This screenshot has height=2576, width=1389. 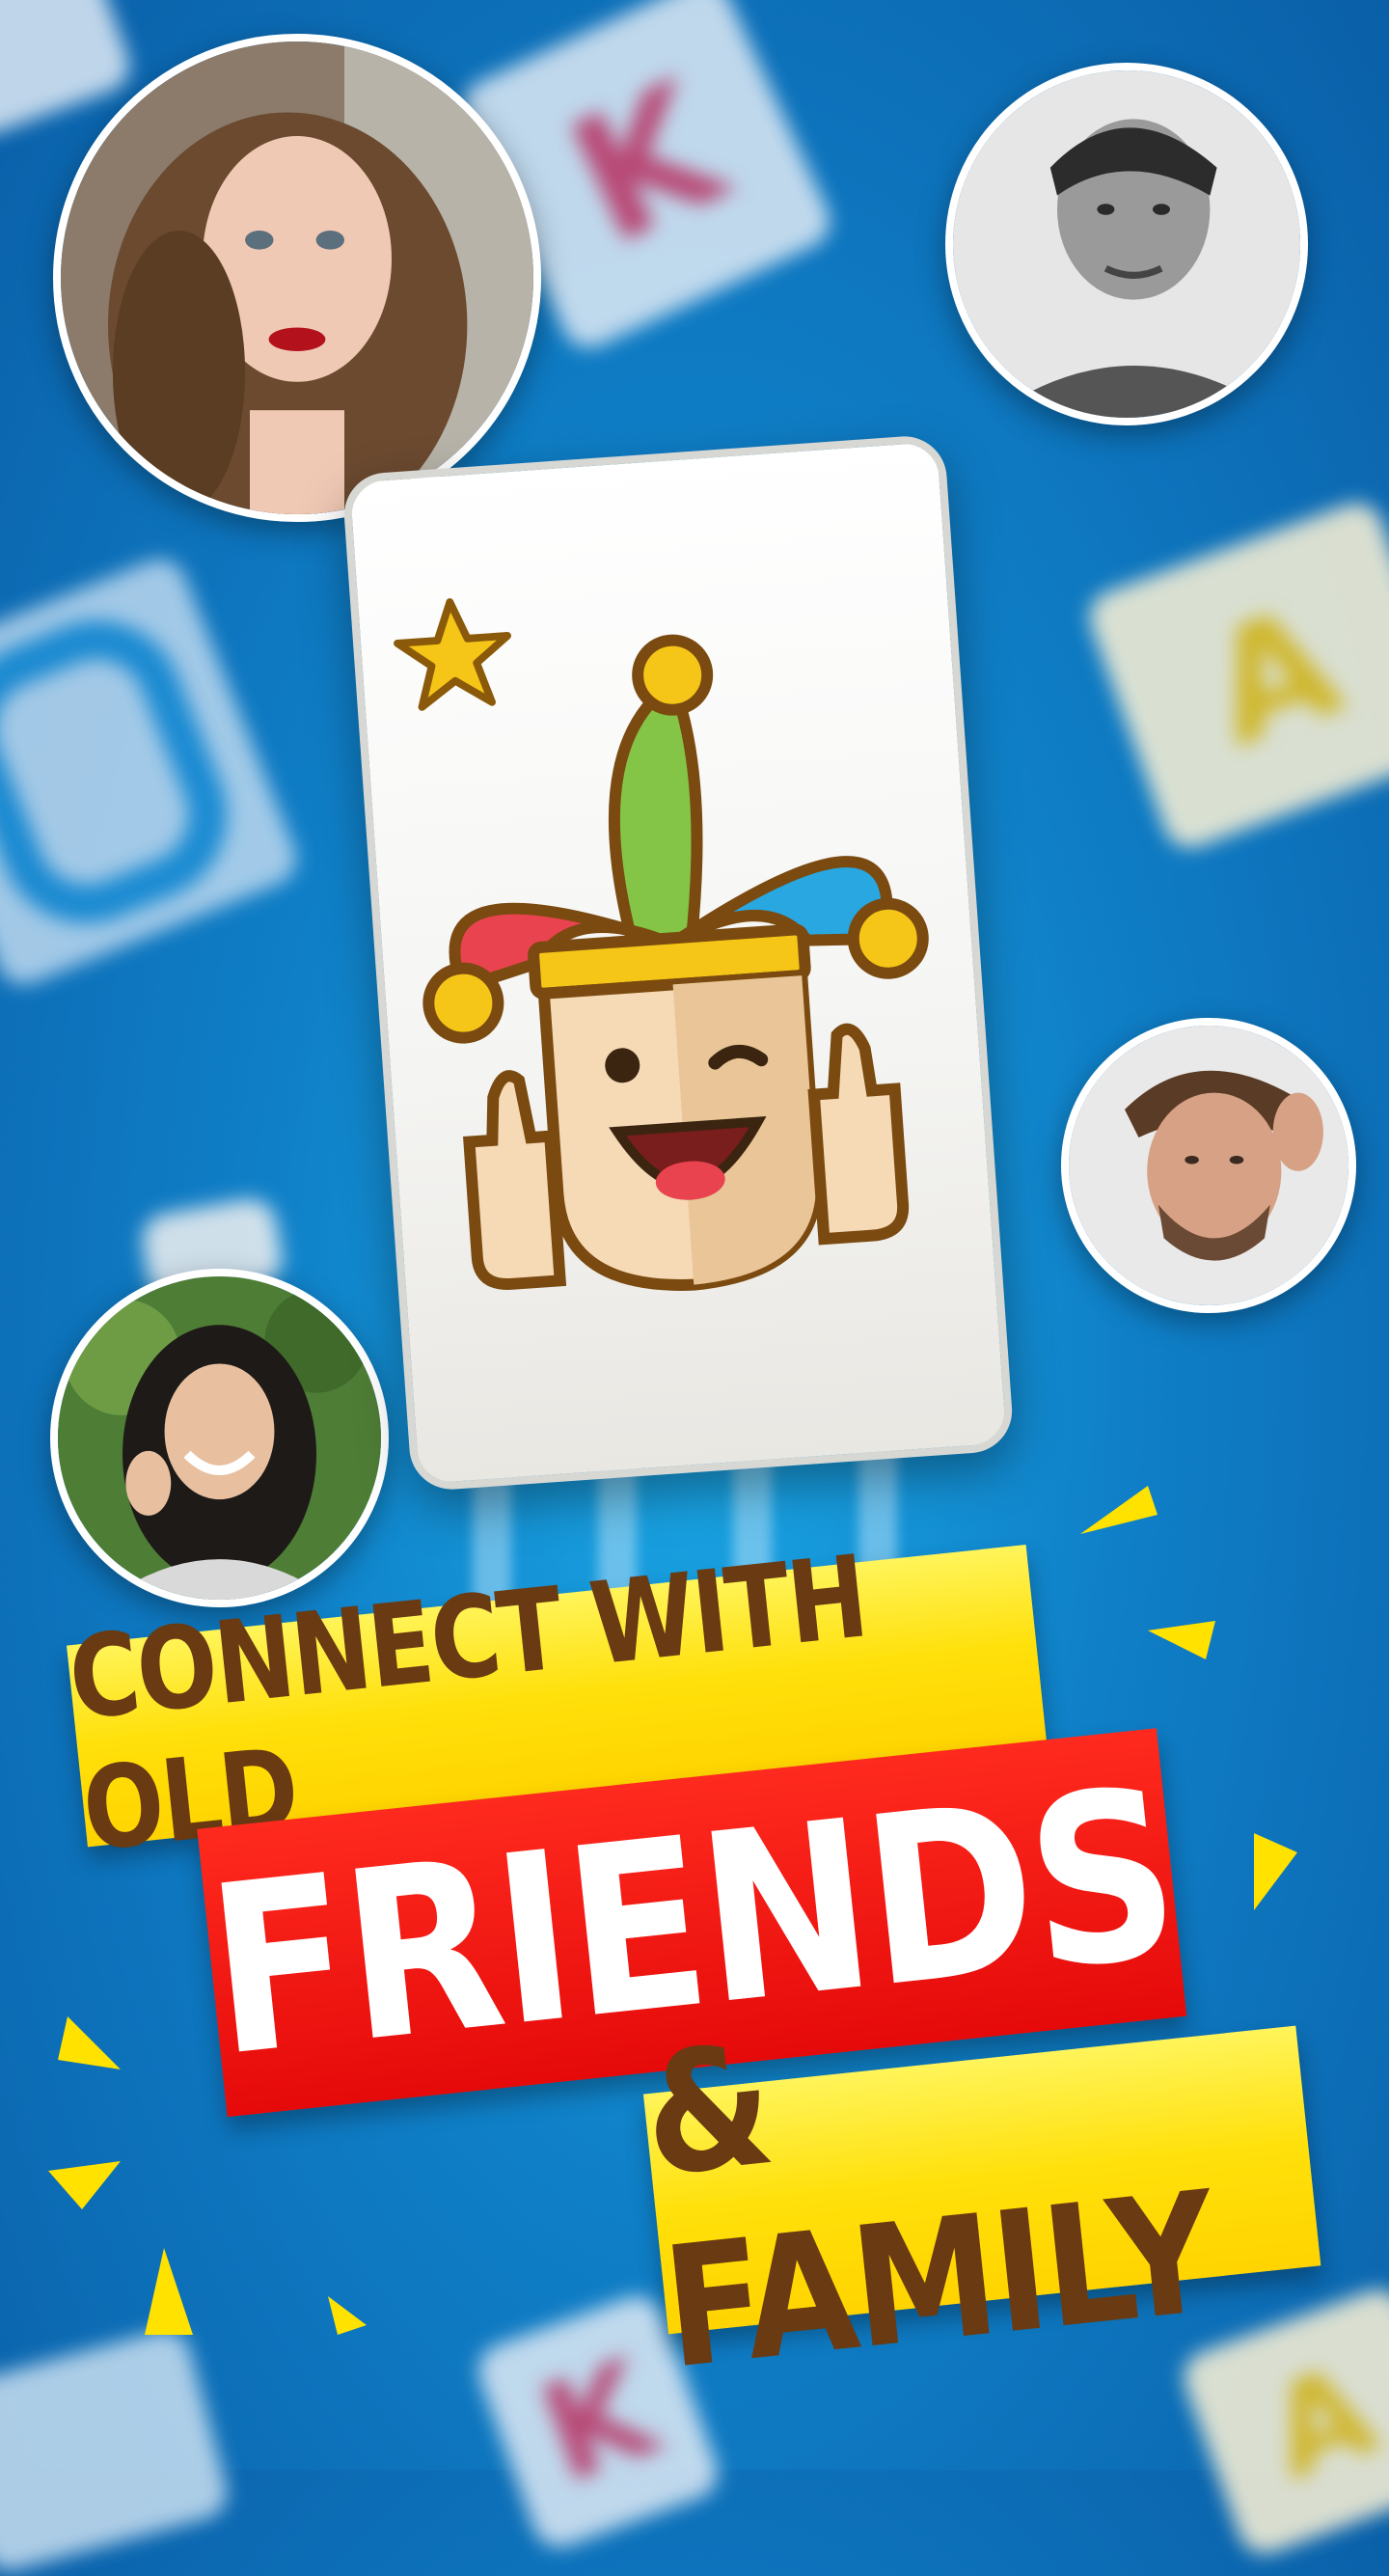 I want to click on banner-family: & FAMILY, so click(x=979, y=2208).